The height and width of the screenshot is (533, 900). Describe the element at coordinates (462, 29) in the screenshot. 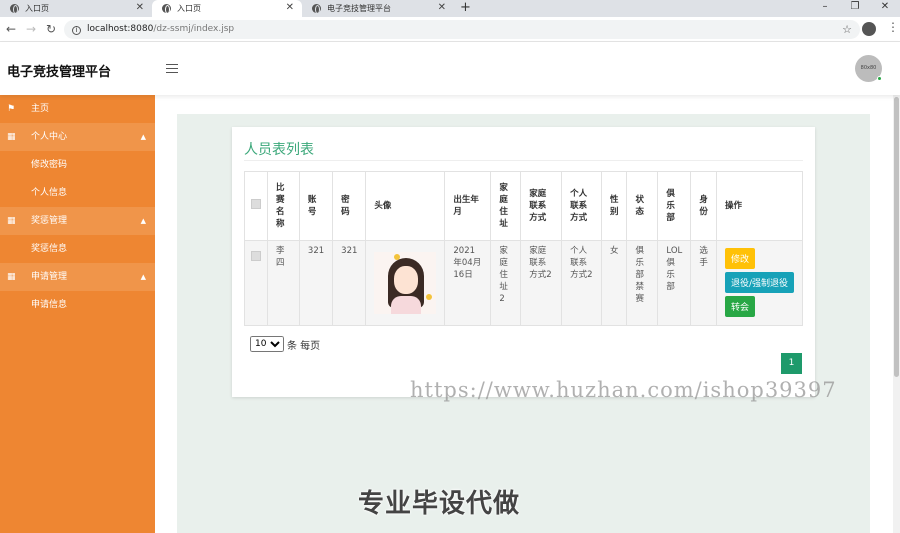

I see `url-input: i localhost:8080/dz-ssmj/index.jsp ☆` at that location.